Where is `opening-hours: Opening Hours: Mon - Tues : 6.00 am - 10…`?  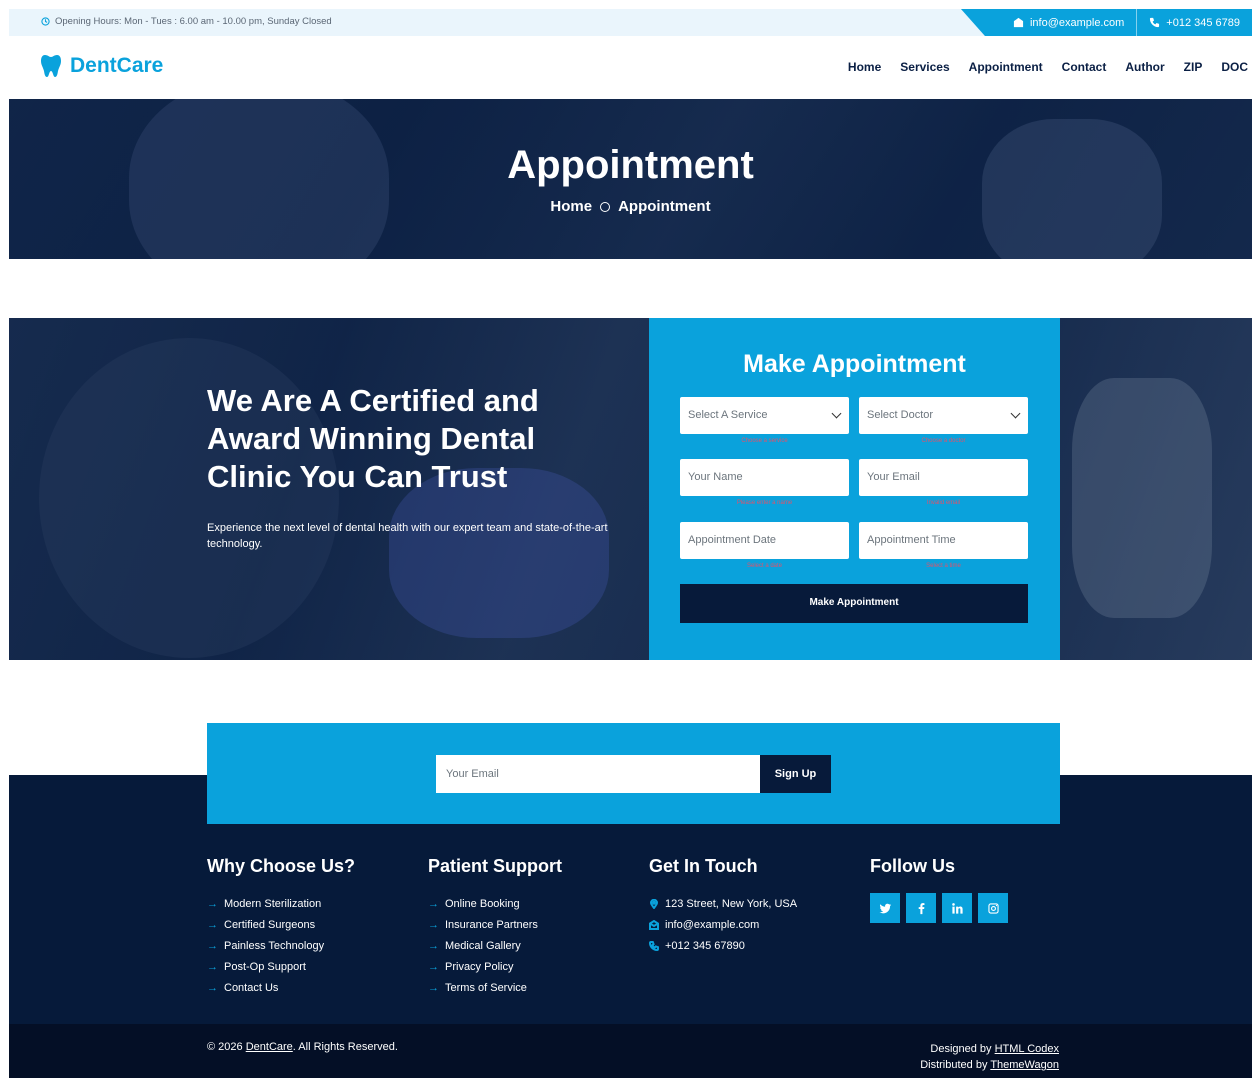 opening-hours: Opening Hours: Mon - Tues : 6.00 am - 10… is located at coordinates (186, 21).